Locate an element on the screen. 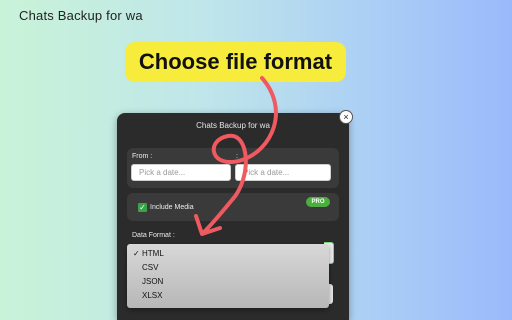 Image resolution: width=512 pixels, height=320 pixels. dropdown-option-json: JSON is located at coordinates (152, 281).